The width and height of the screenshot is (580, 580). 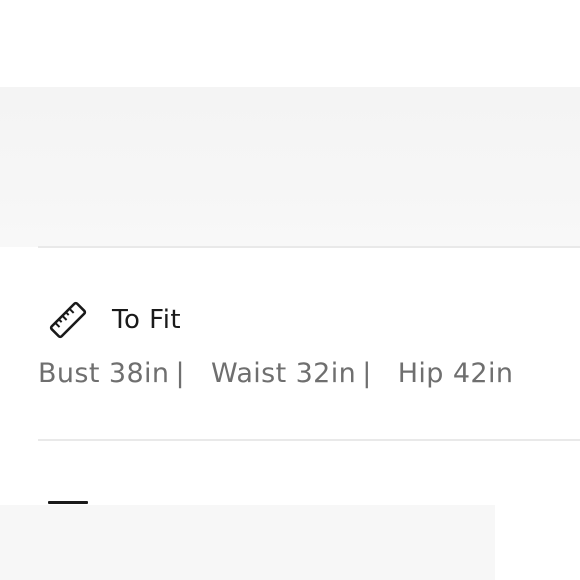 What do you see at coordinates (455, 373) in the screenshot?
I see `hip-measurement: Hip 42in` at bounding box center [455, 373].